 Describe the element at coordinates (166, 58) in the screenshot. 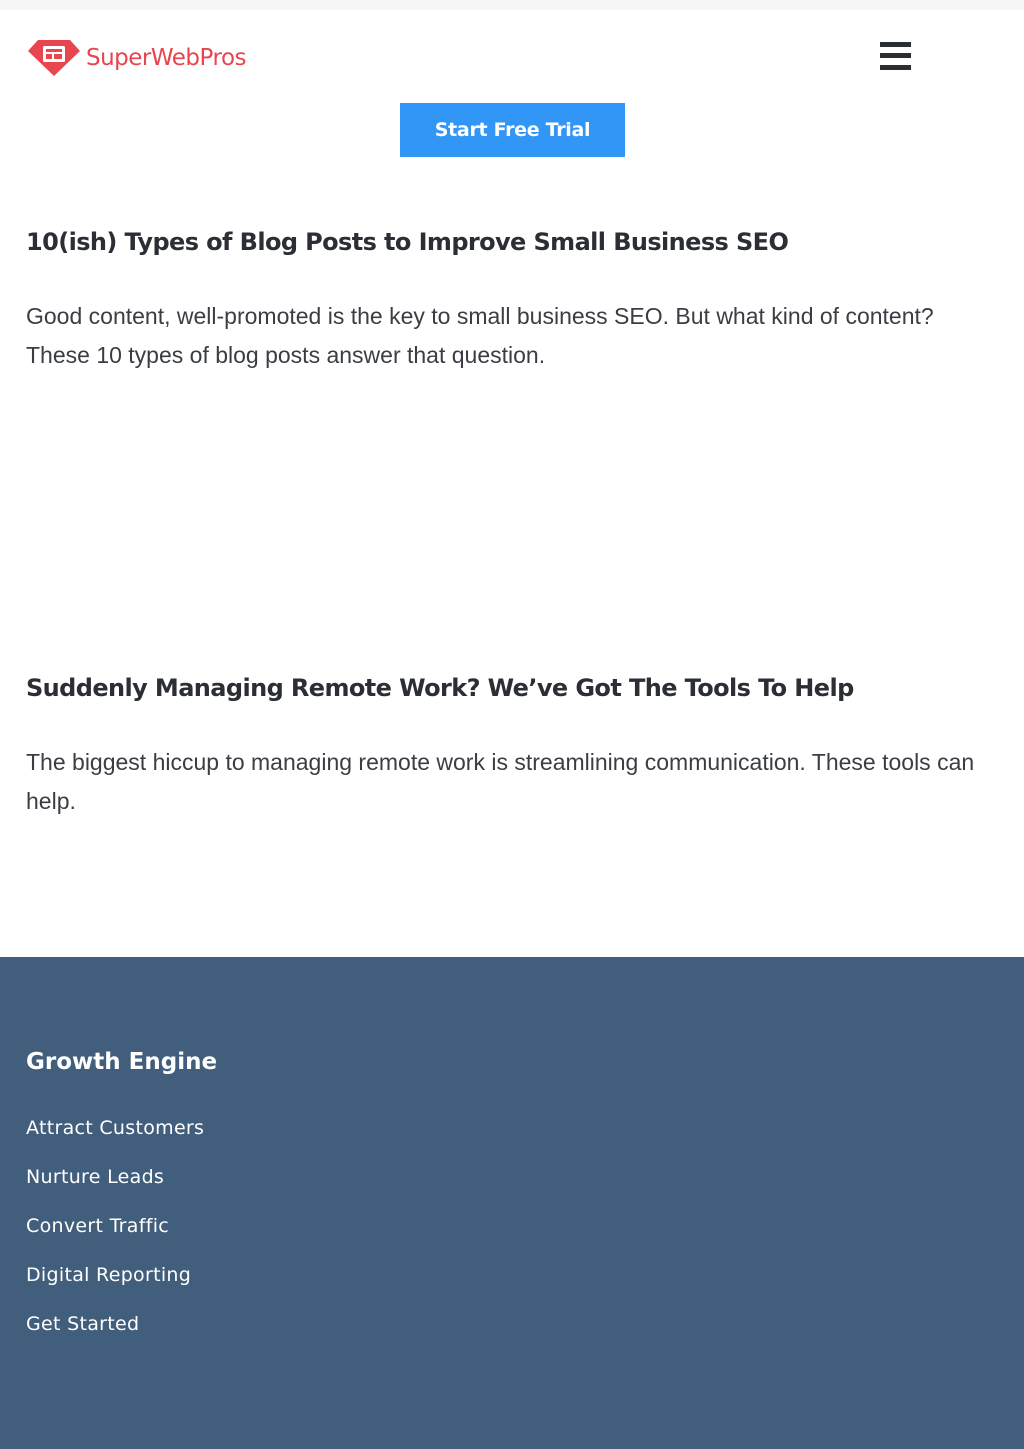

I see `brand-name: SuperWebPros` at that location.